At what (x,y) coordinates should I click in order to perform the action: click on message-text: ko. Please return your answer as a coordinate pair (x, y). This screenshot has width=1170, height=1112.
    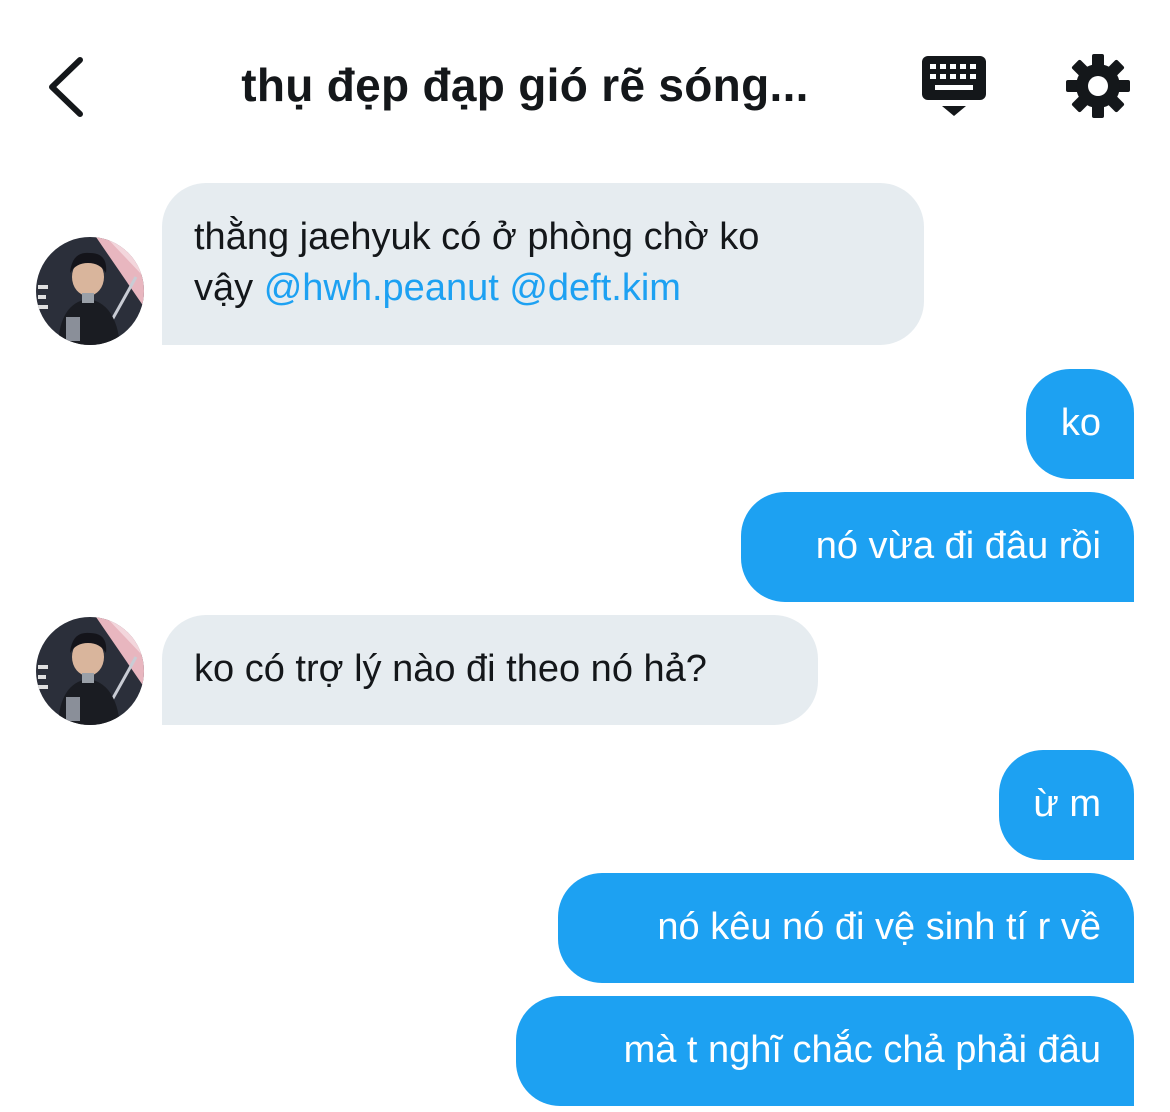
    Looking at the image, I should click on (1080, 423).